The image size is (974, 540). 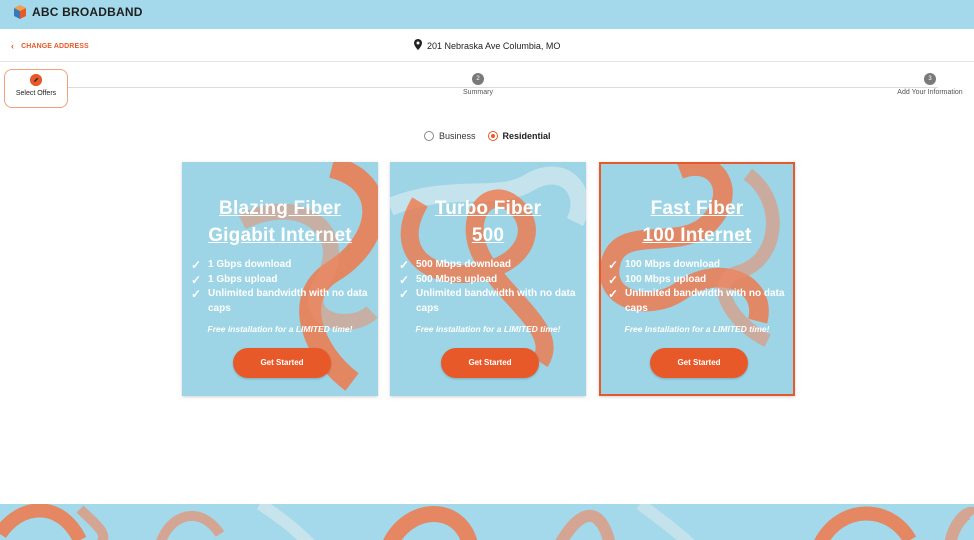 I want to click on change-address-label: CHANGE ADDRESS, so click(x=55, y=46).